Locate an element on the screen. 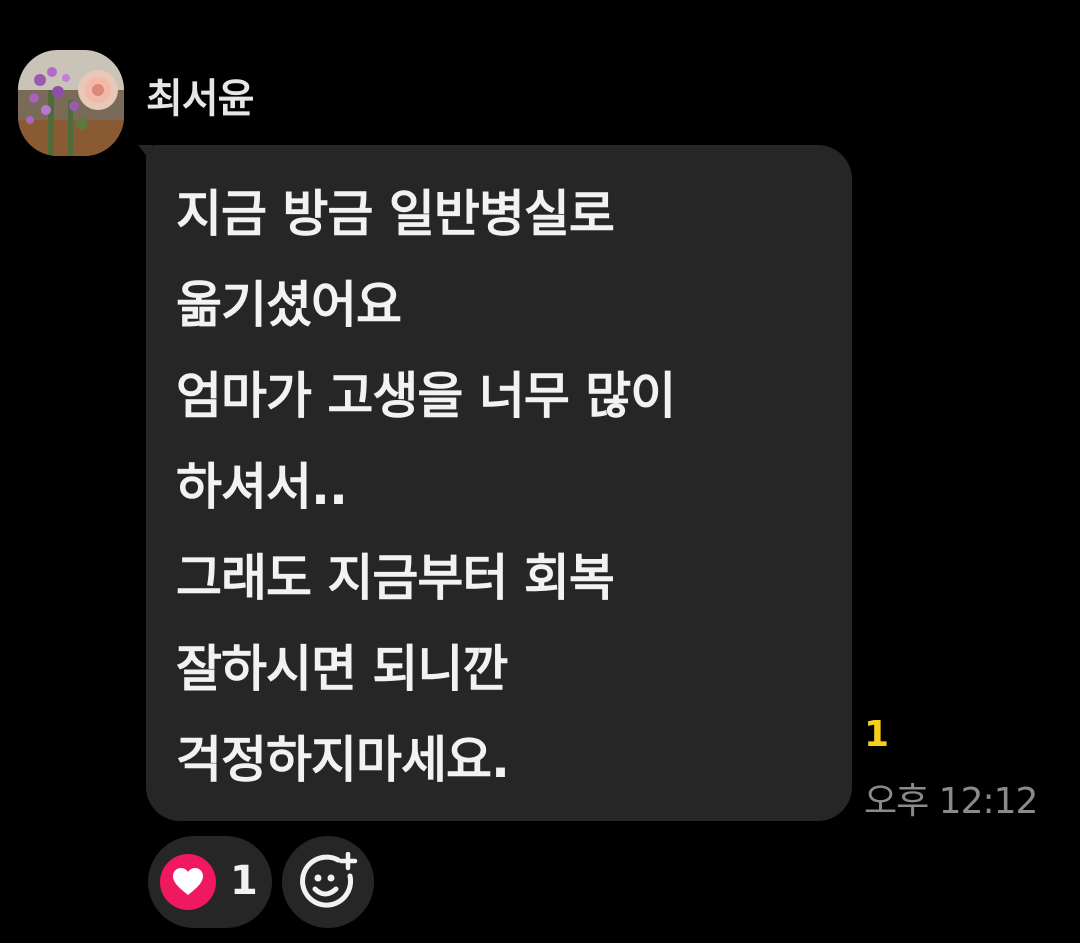  reaction-count: 1 is located at coordinates (244, 881).